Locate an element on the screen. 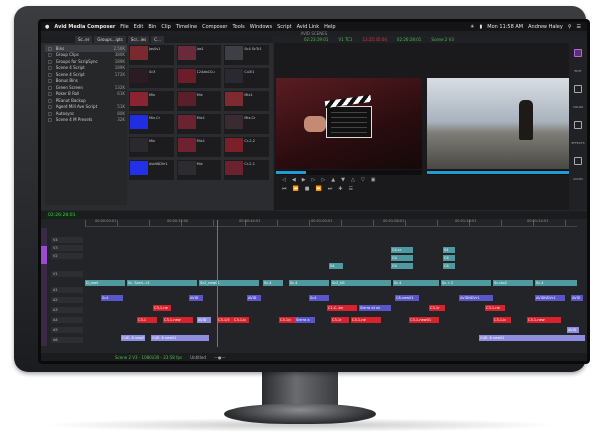  match-frame-icon: ▣ is located at coordinates (373, 180).